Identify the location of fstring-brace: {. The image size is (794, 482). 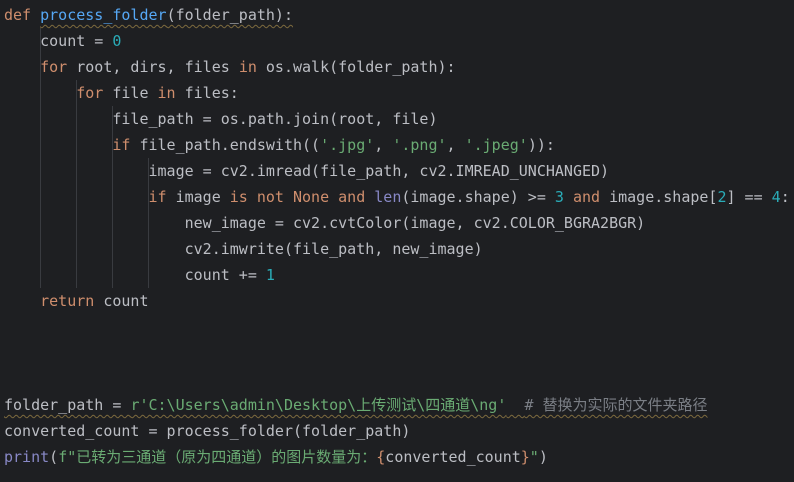
(381, 457).